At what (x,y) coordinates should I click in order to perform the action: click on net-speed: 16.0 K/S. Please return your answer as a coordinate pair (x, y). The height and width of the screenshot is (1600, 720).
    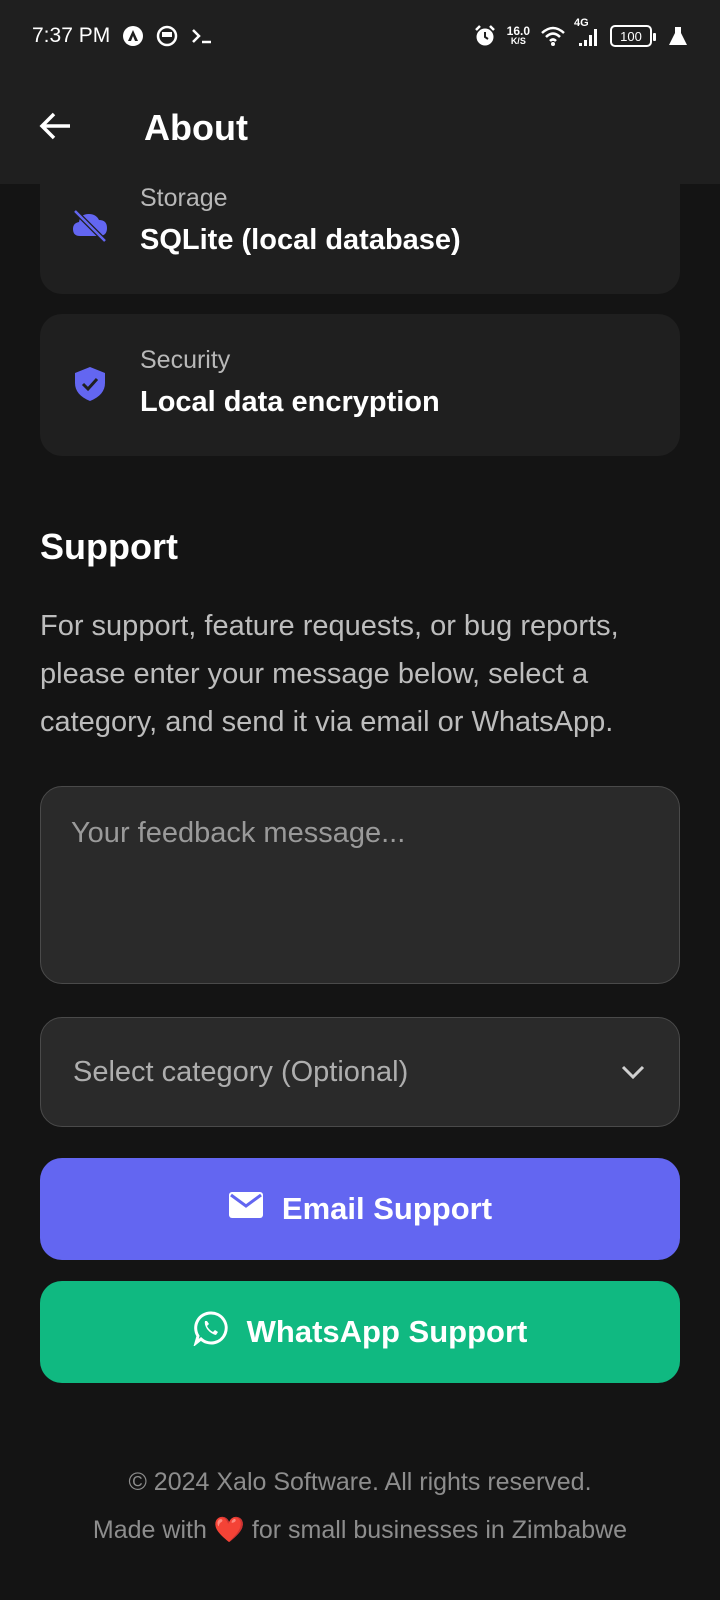
    Looking at the image, I should click on (518, 35).